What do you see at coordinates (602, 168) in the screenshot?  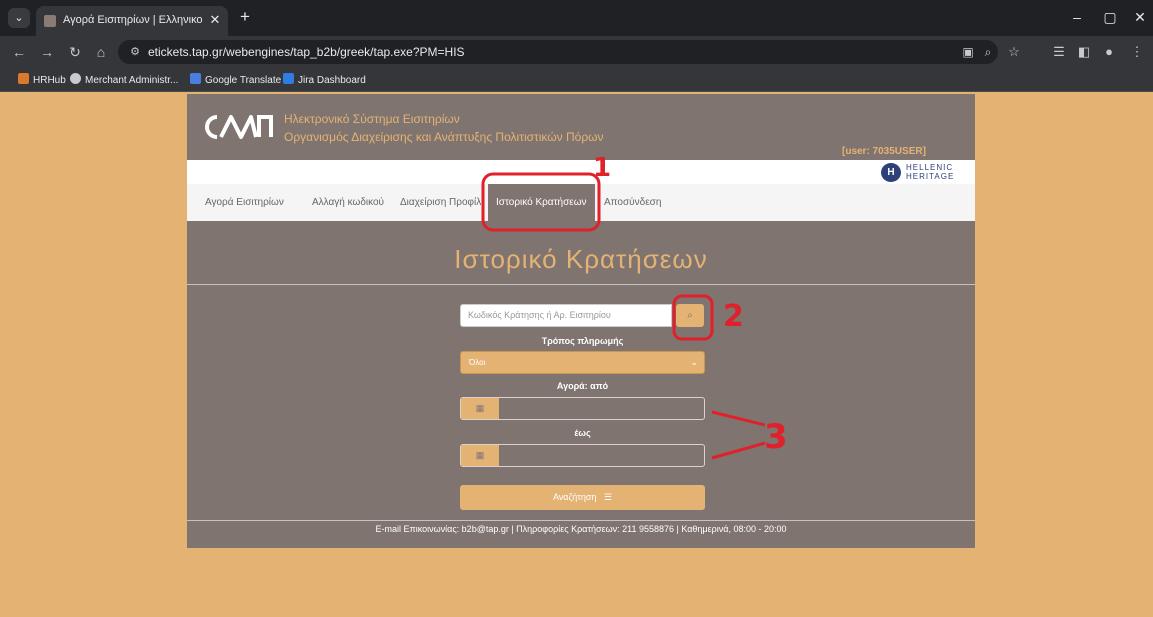 I see `annotation-number-1: 1` at bounding box center [602, 168].